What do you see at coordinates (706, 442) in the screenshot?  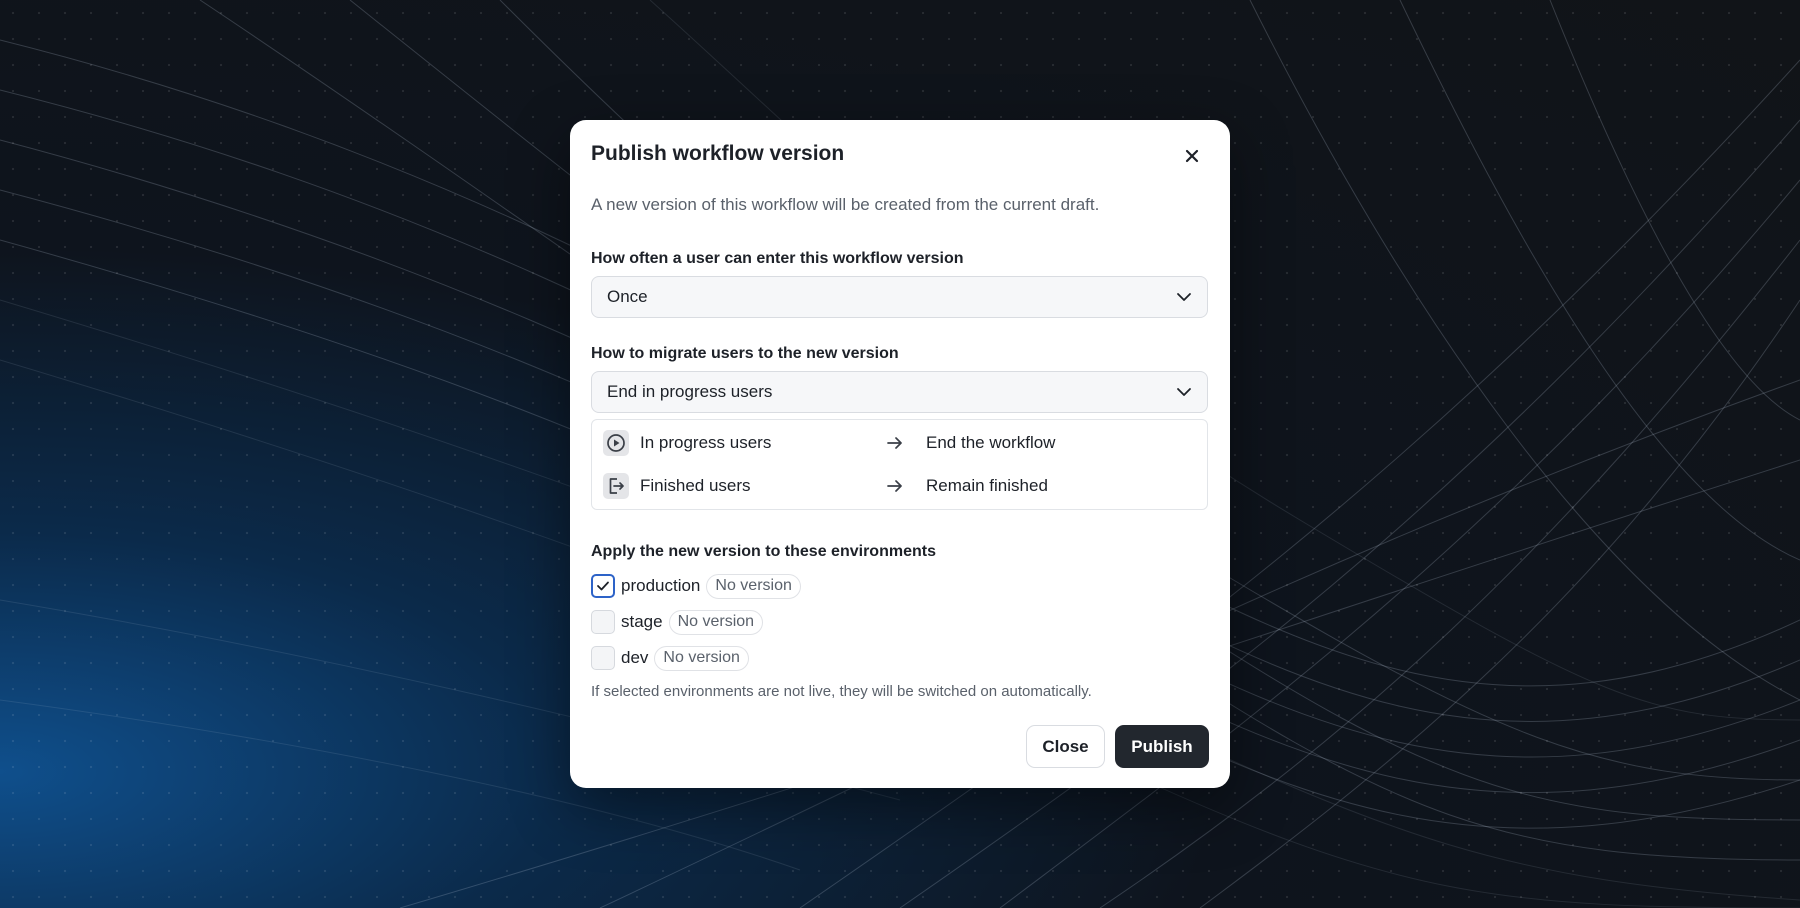 I see `migration-from: In progress users` at bounding box center [706, 442].